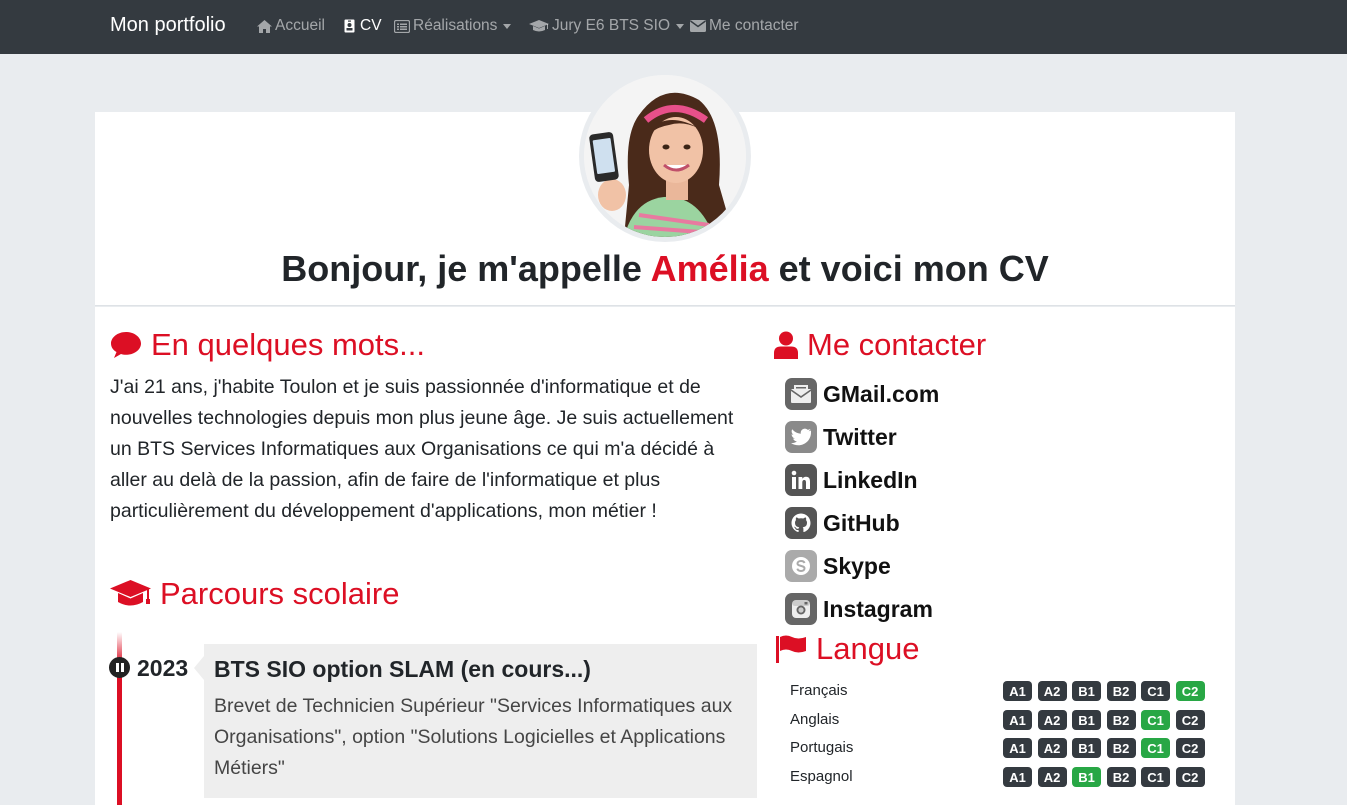 The height and width of the screenshot is (805, 1347). I want to click on list-alt-icon, so click(402, 26).